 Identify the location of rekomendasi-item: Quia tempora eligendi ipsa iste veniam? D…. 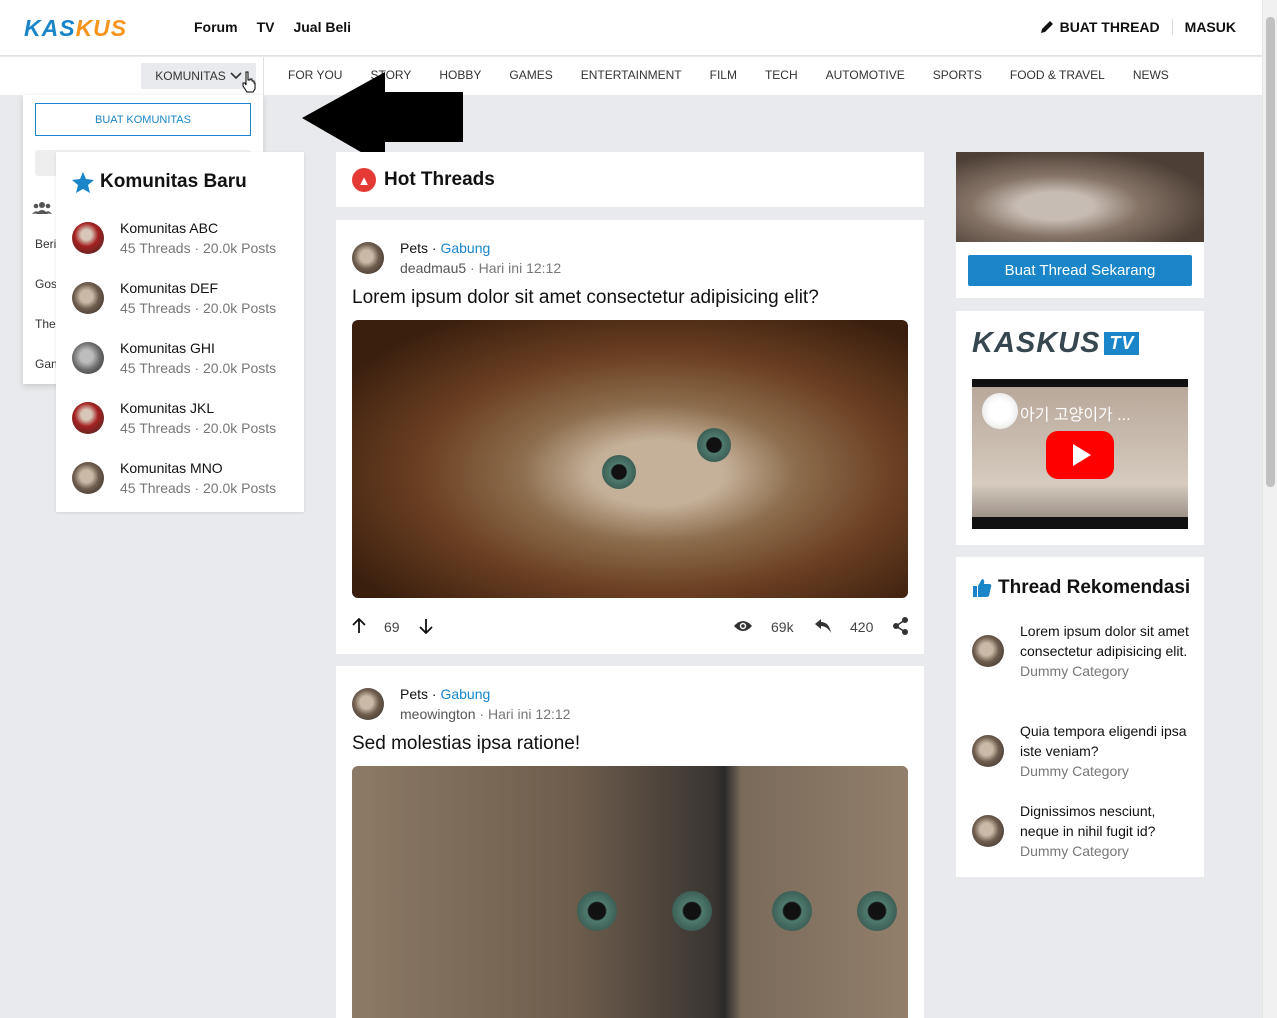
(1081, 751).